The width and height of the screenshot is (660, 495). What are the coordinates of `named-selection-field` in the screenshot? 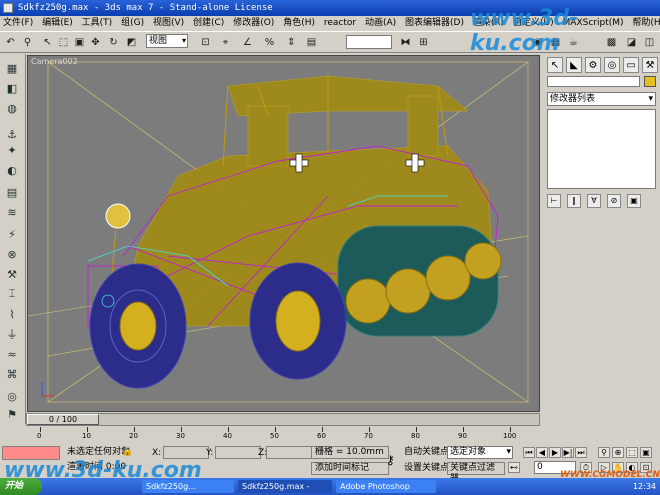 It's located at (369, 42).